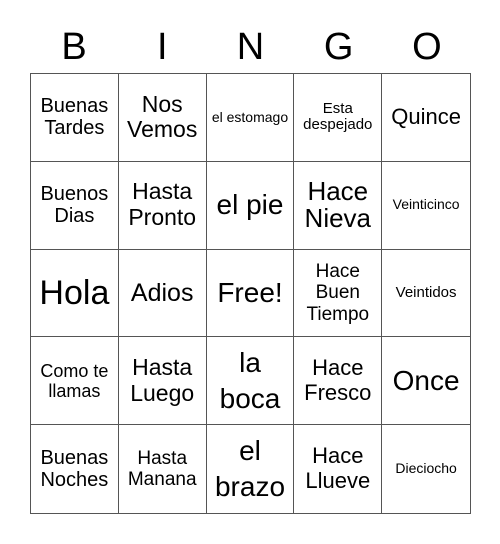 The height and width of the screenshot is (544, 500). What do you see at coordinates (75, 381) in the screenshot?
I see `bingo-cell: Como te llamas` at bounding box center [75, 381].